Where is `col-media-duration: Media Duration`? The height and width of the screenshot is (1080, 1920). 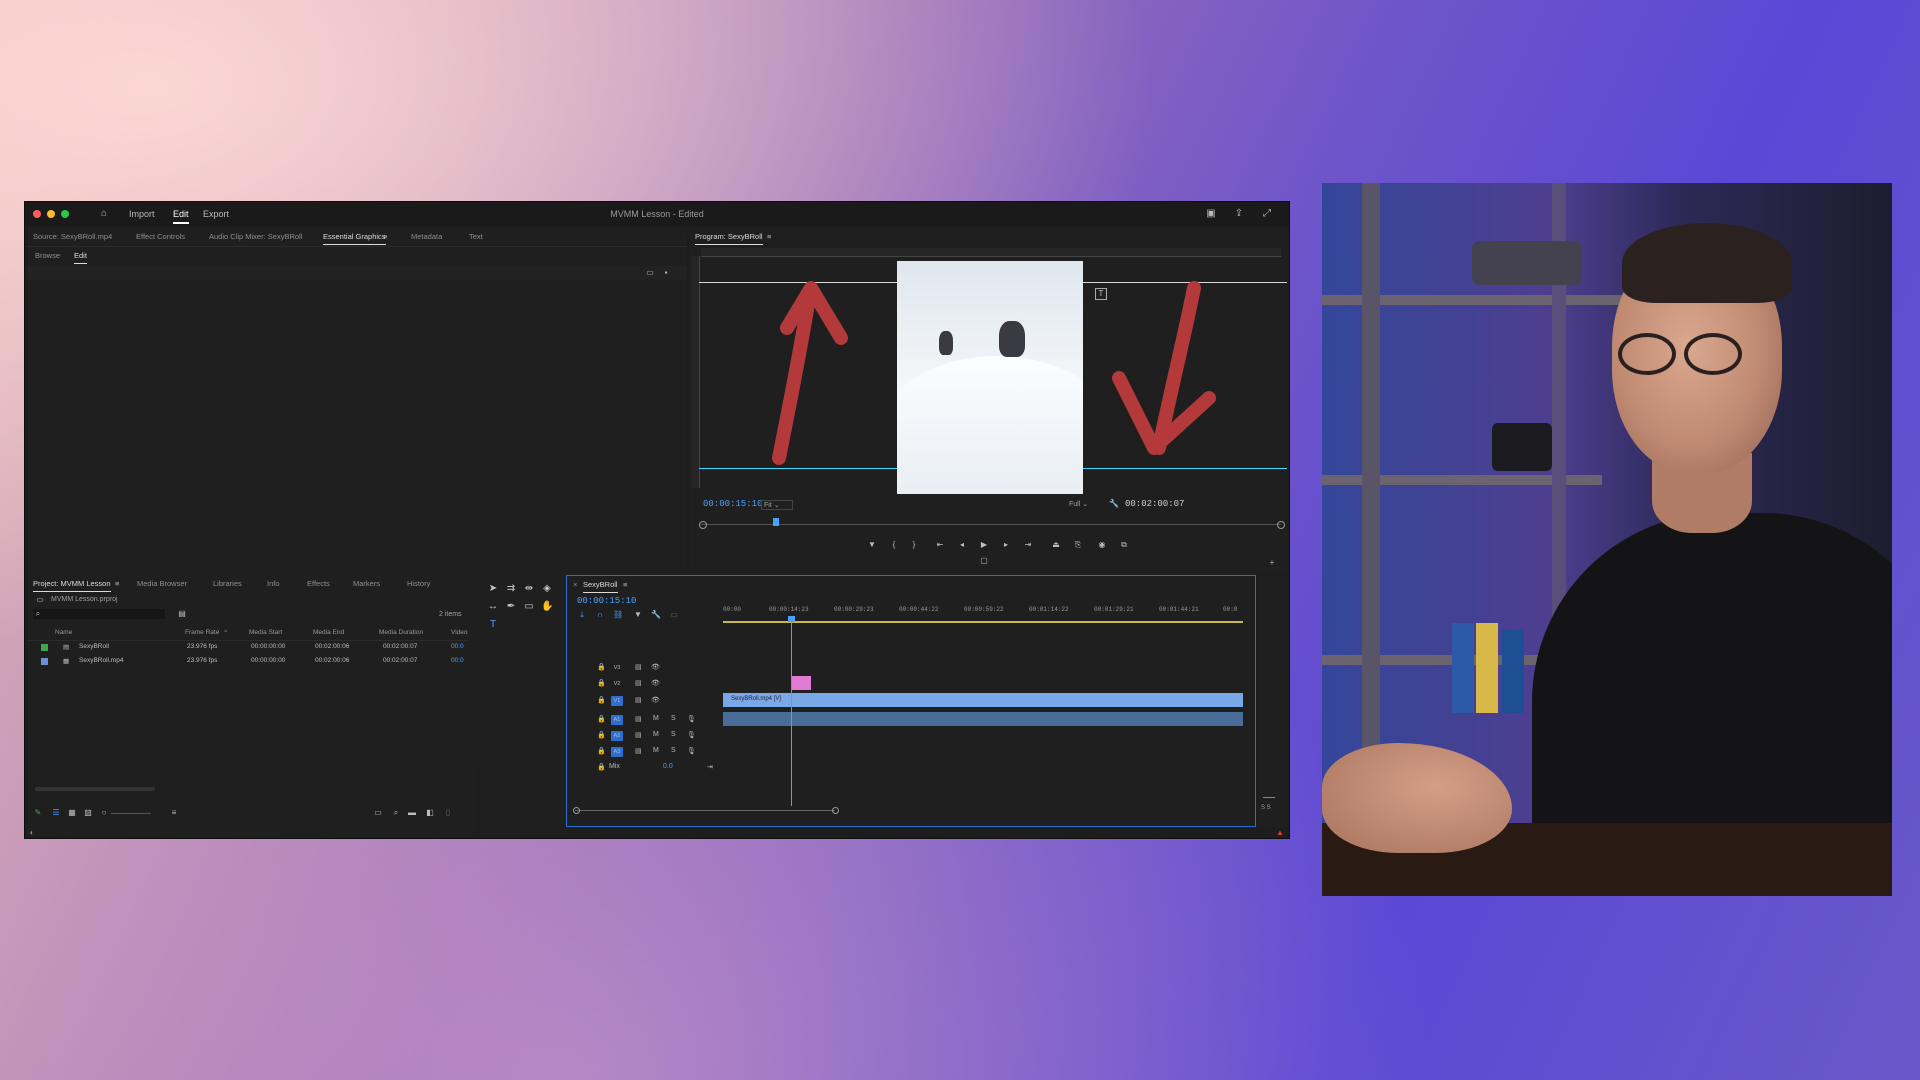
col-media-duration: Media Duration is located at coordinates (401, 632).